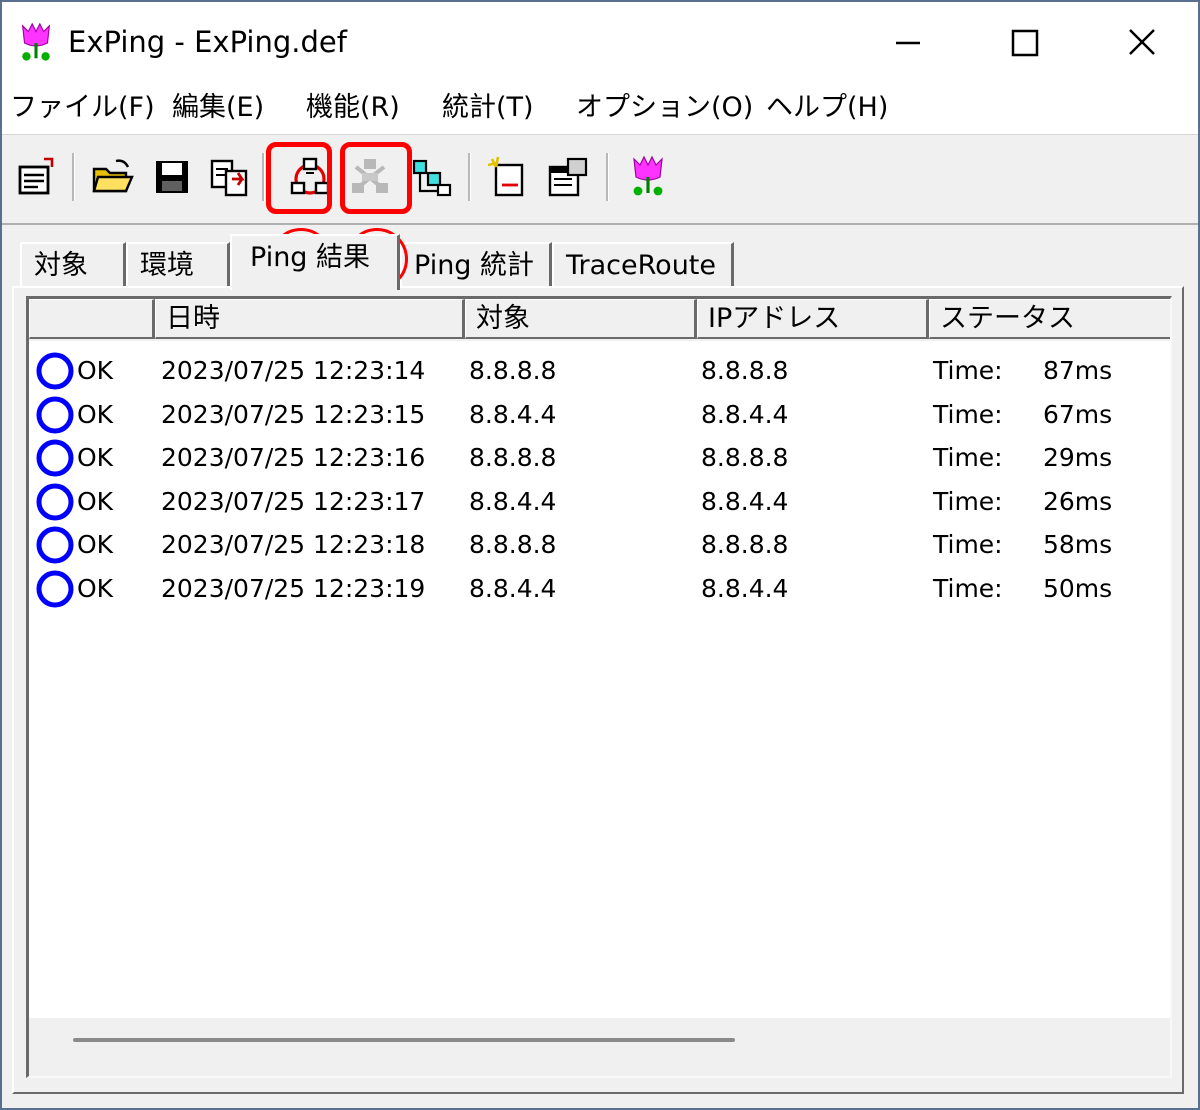 This screenshot has height=1110, width=1200. Describe the element at coordinates (827, 108) in the screenshot. I see `menu-help: ヘルプ(H)` at that location.